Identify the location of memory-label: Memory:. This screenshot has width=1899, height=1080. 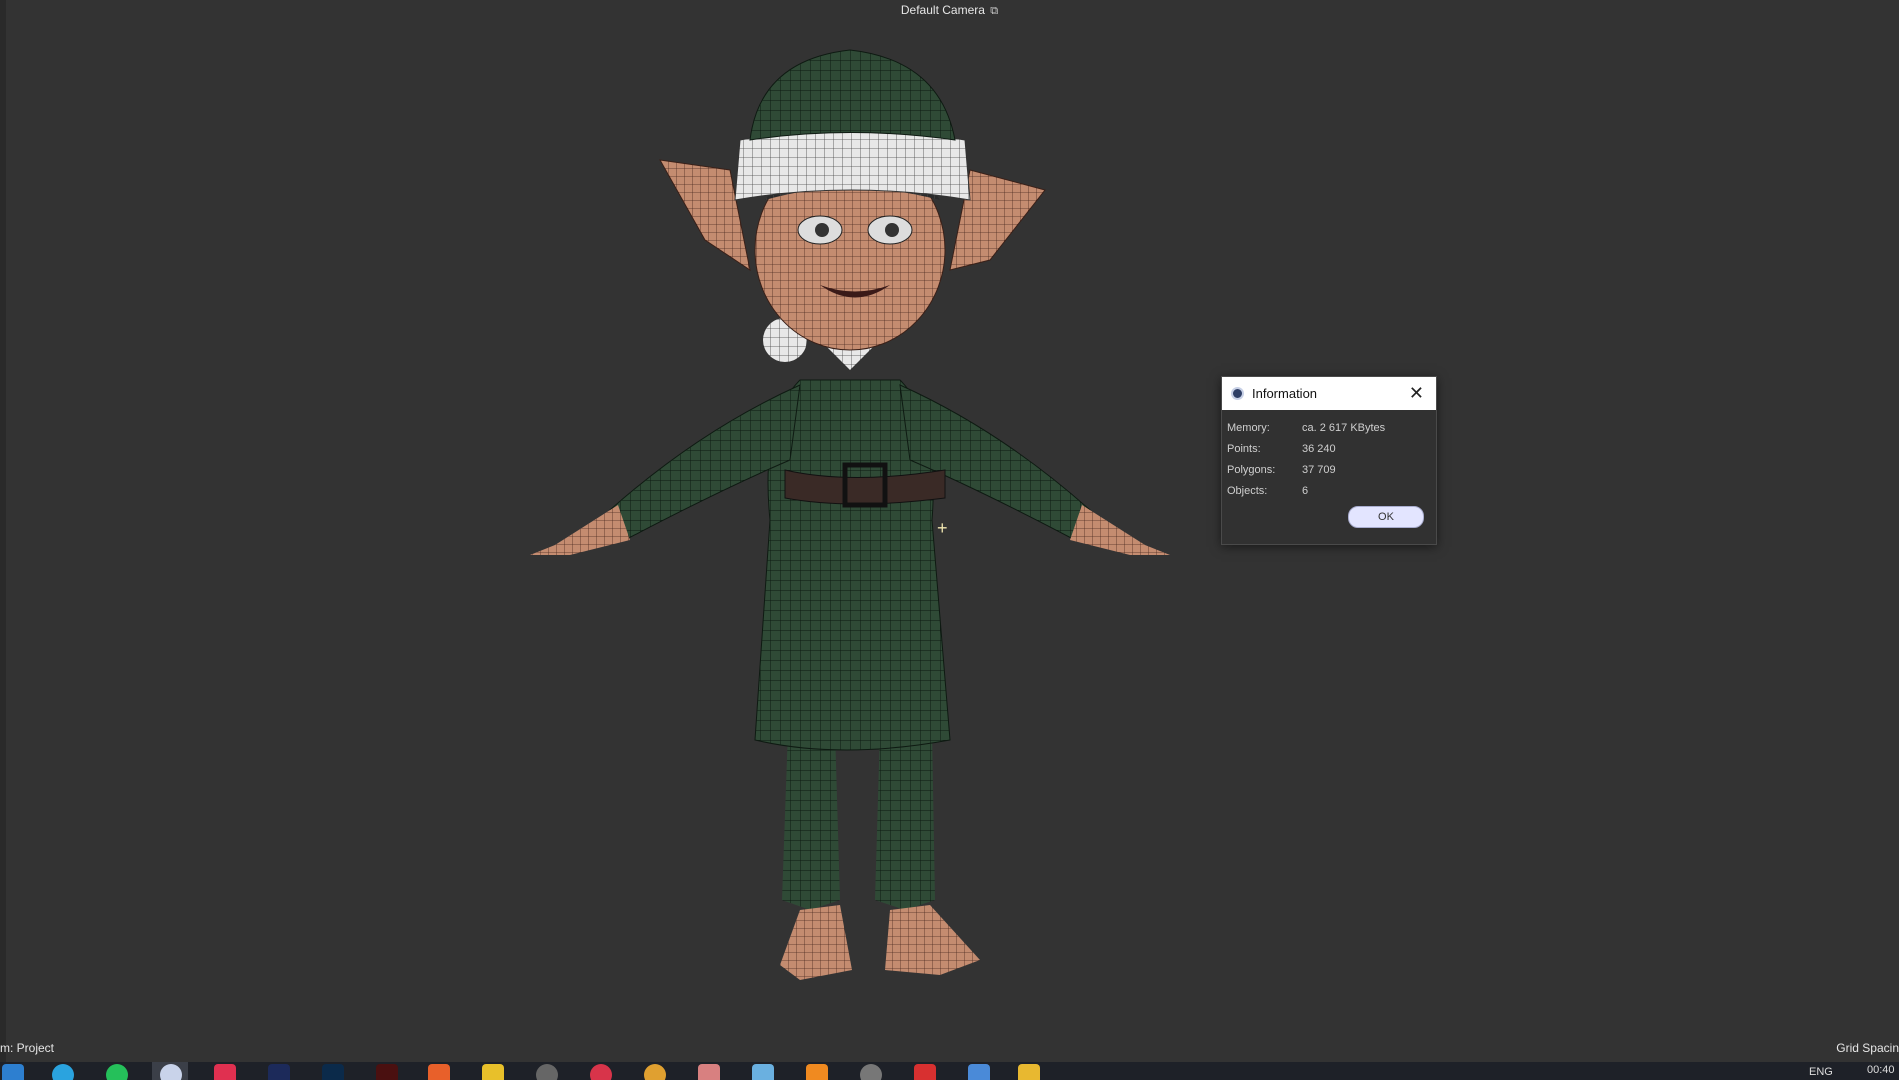
(1248, 427).